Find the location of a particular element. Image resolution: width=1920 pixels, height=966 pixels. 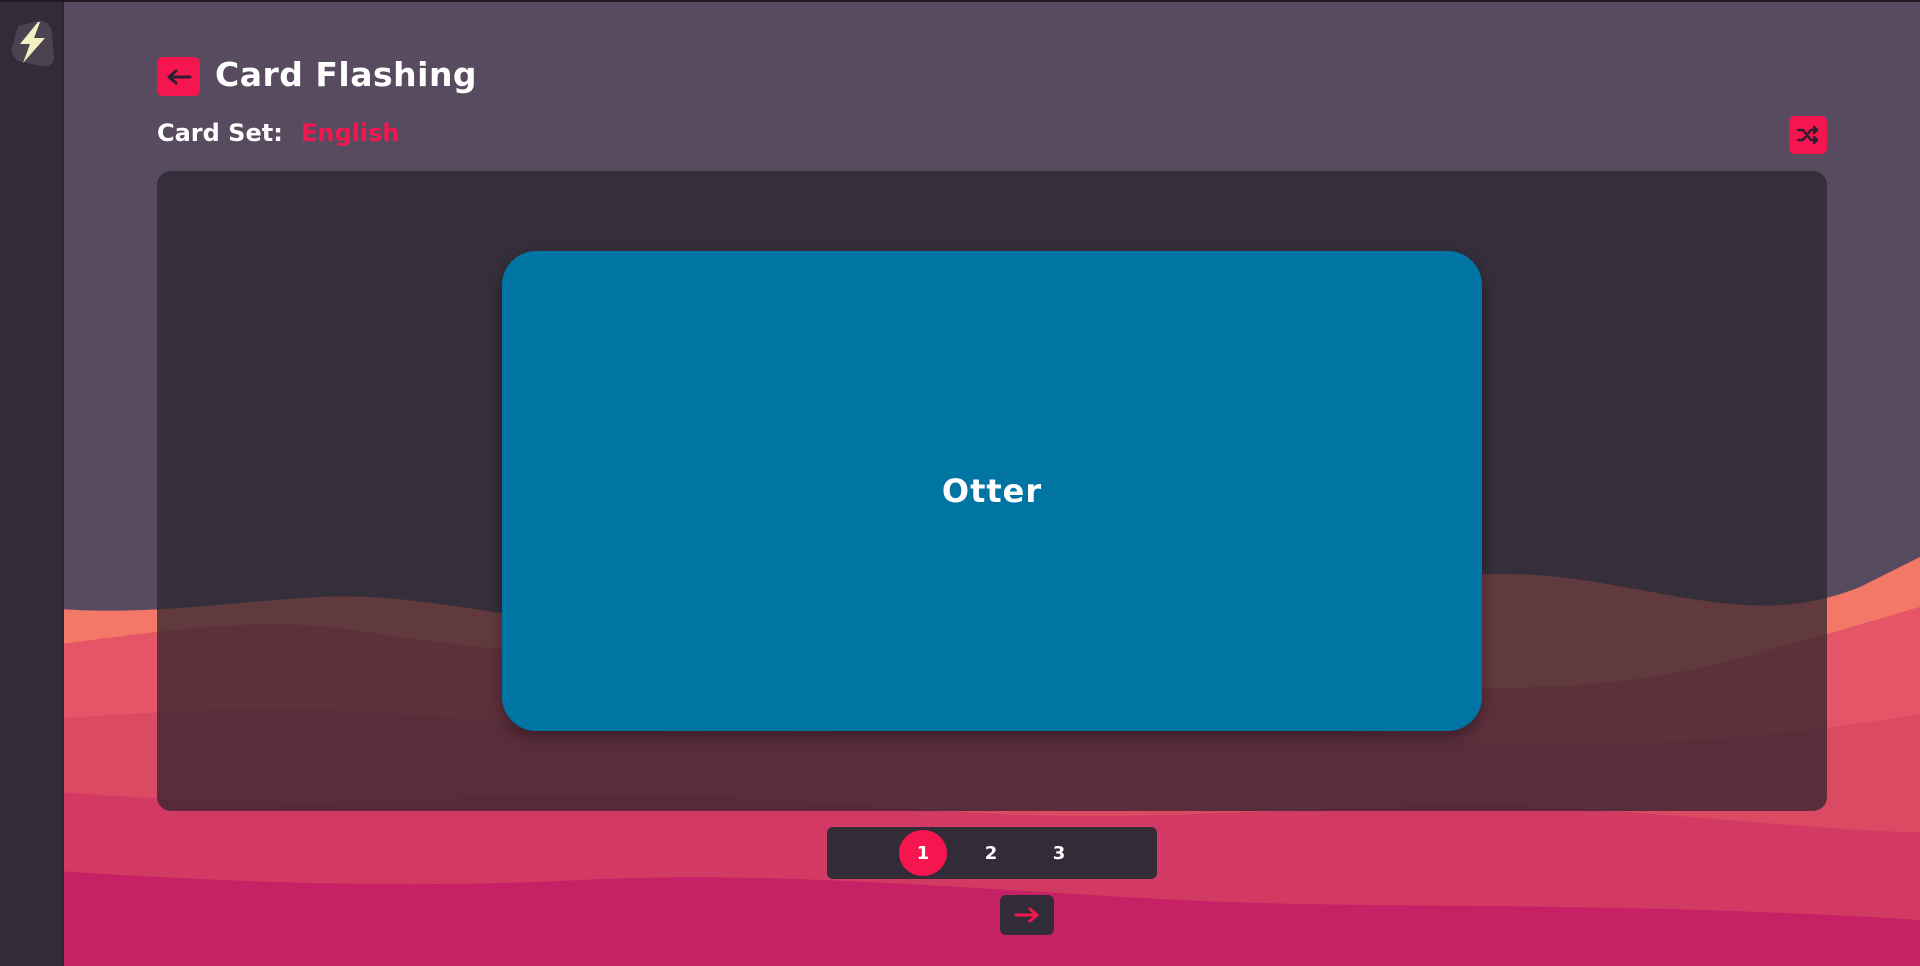

card-set-label: Card Set: is located at coordinates (220, 133).